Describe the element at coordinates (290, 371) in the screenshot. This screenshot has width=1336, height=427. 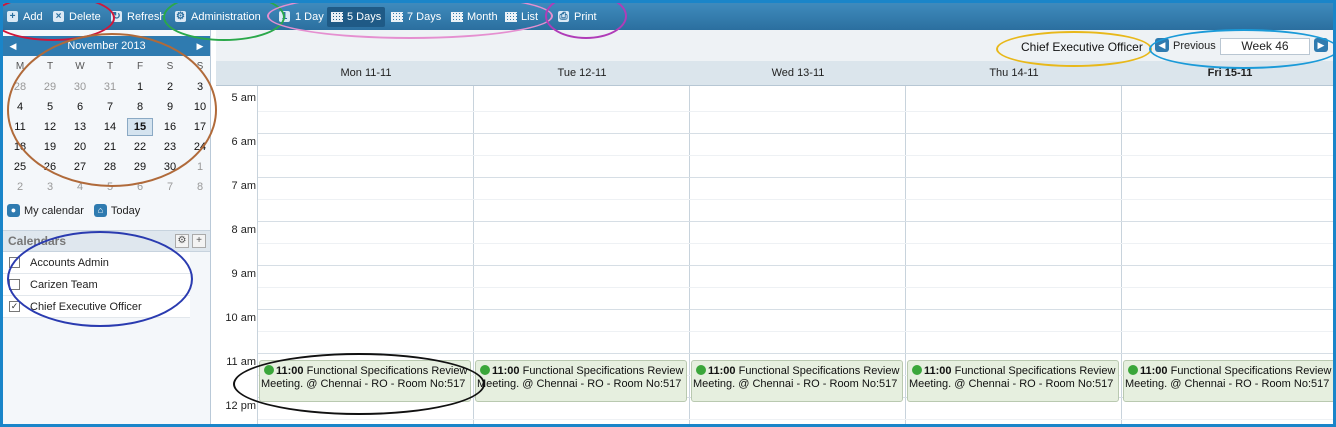
I see `event-time: 11:00` at that location.